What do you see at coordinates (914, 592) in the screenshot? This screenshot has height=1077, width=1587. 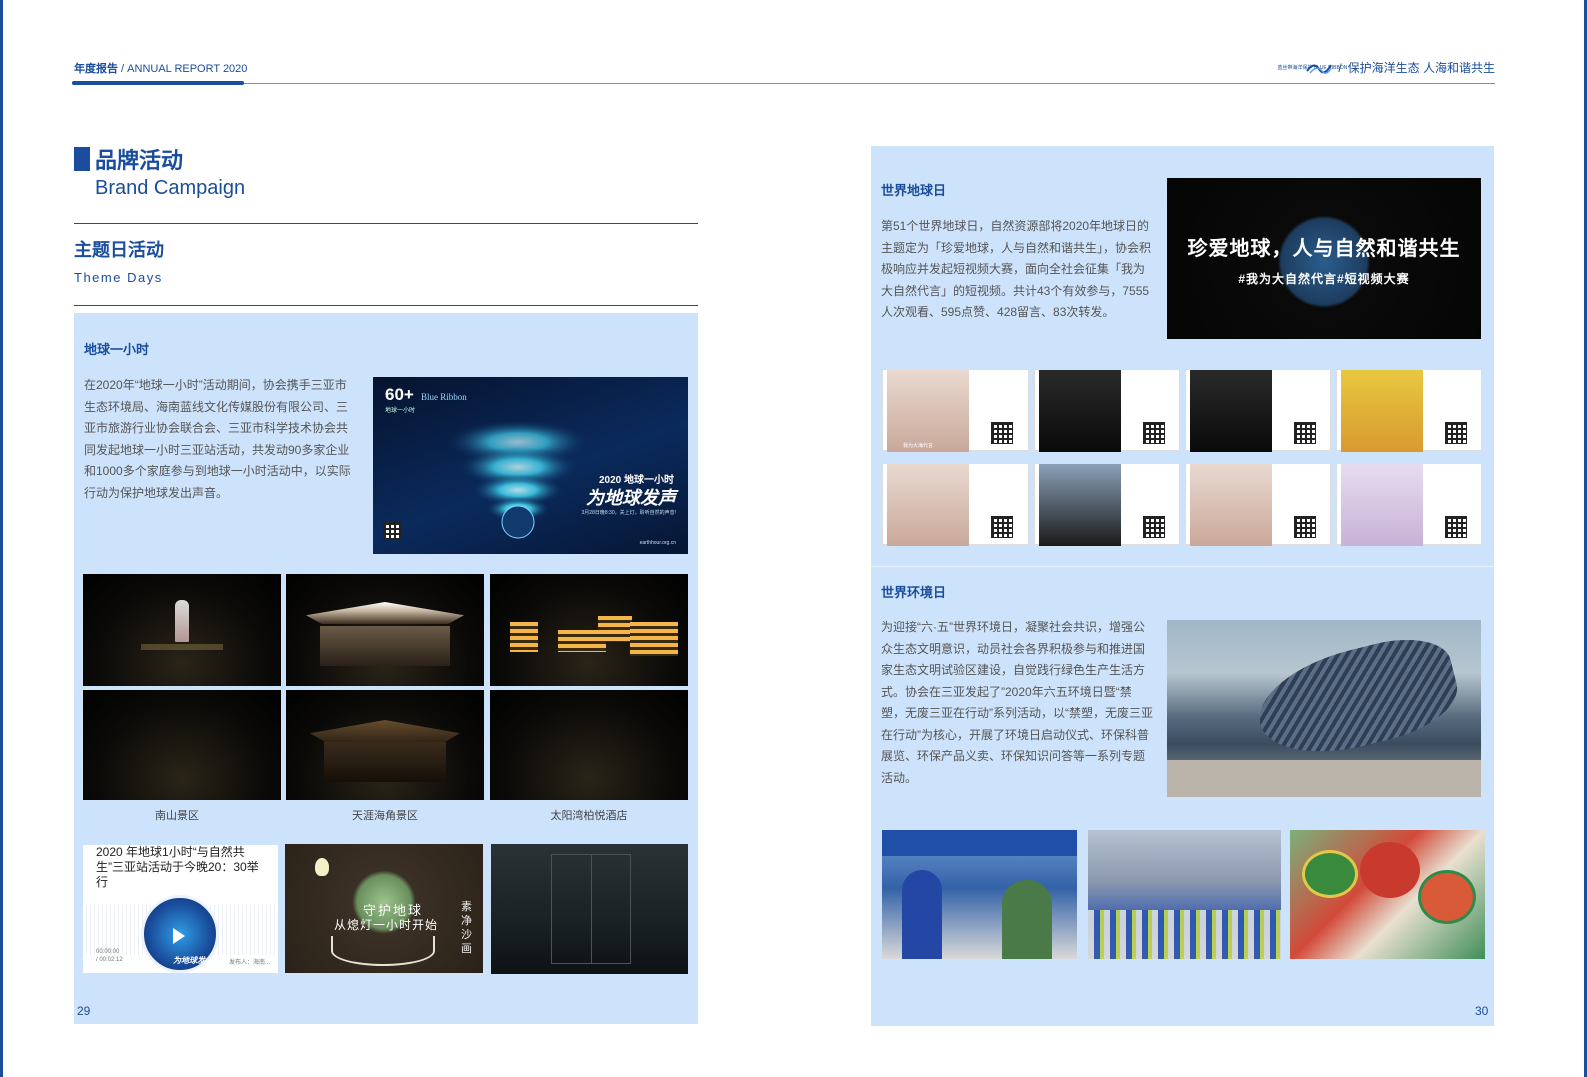 I see `env-day-heading: 世界环境日` at bounding box center [914, 592].